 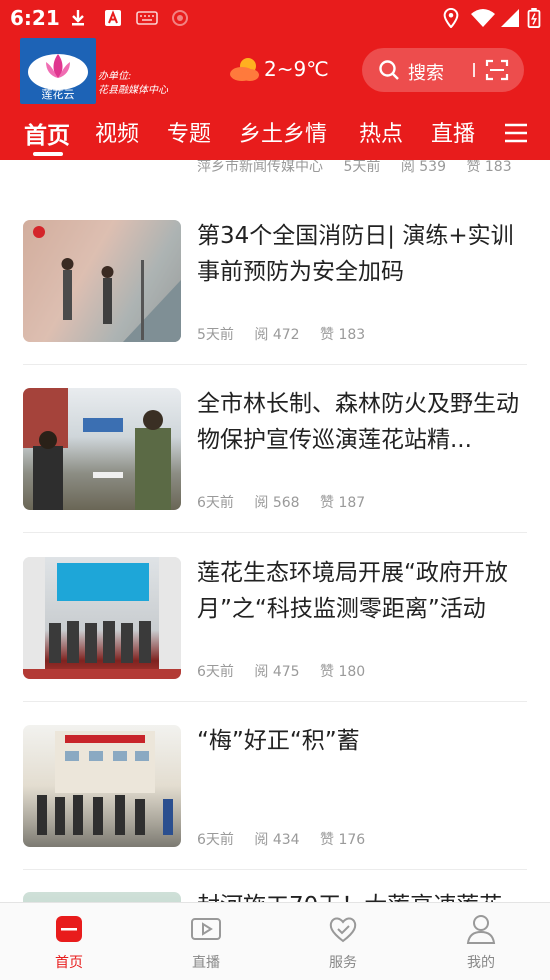 I want to click on organizer-text: 办单位: 花县融媒体中心, so click(x=133, y=84).